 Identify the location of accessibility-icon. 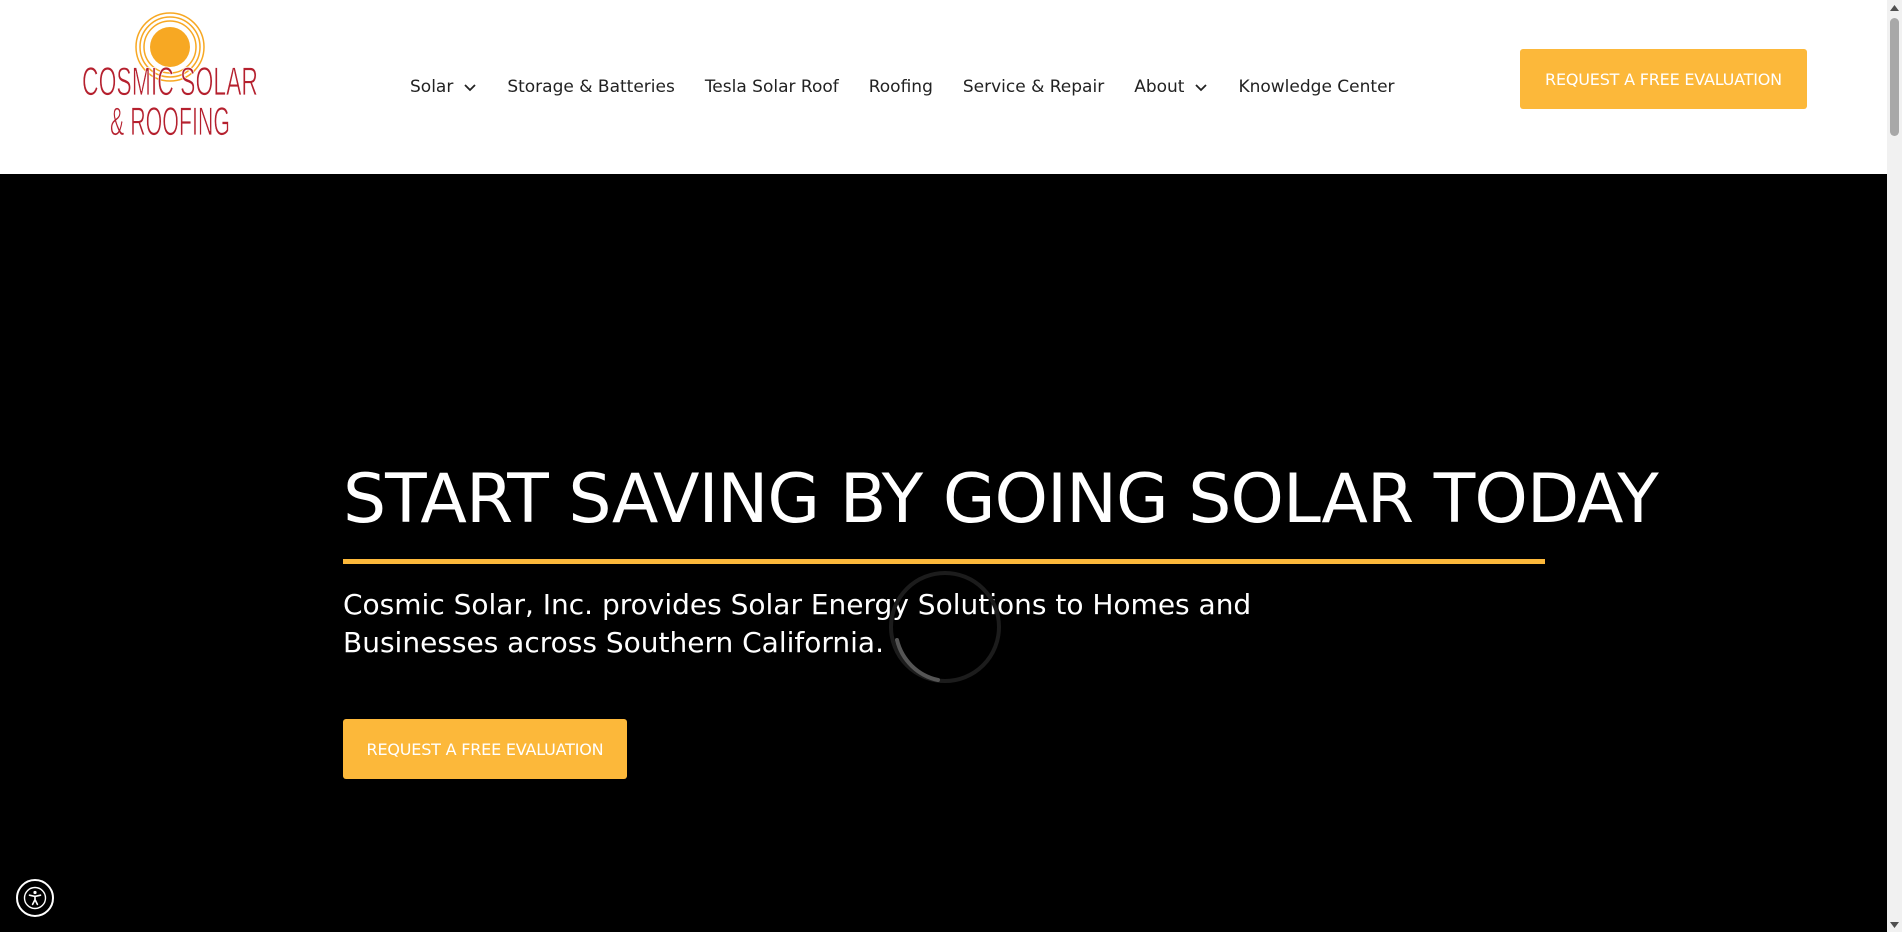
(35, 898).